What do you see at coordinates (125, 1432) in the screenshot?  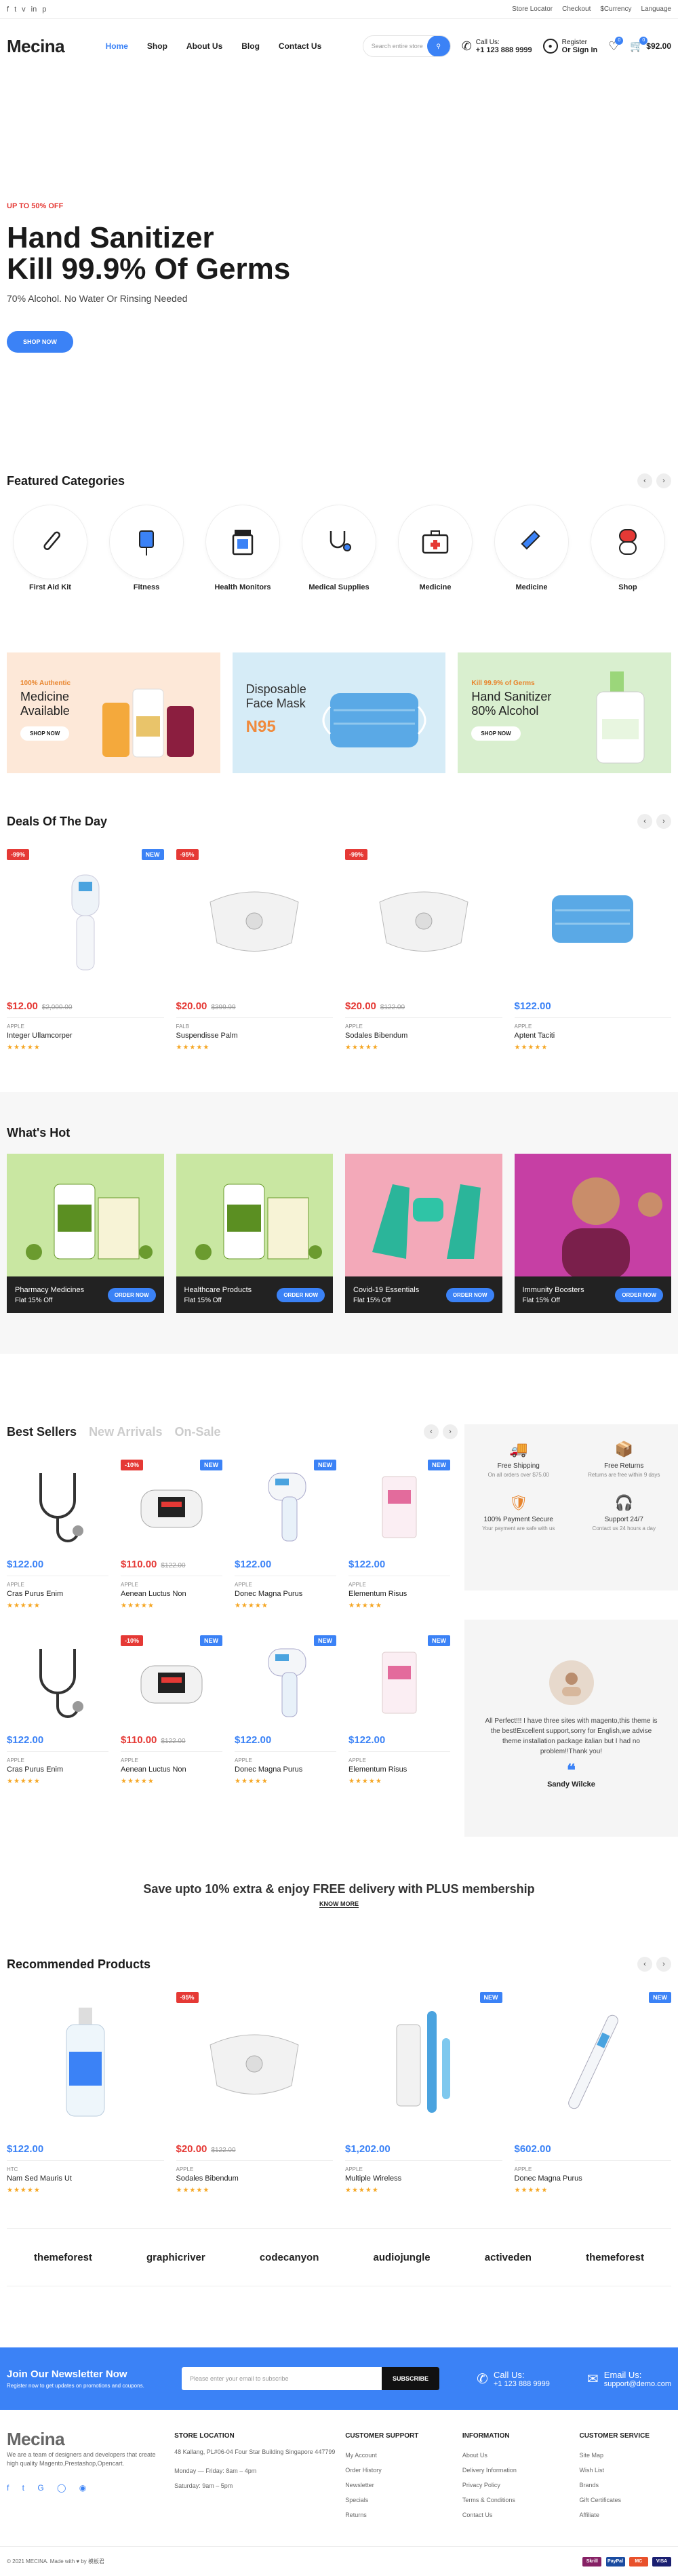 I see `tab-new-arrivals: New Arrivals` at bounding box center [125, 1432].